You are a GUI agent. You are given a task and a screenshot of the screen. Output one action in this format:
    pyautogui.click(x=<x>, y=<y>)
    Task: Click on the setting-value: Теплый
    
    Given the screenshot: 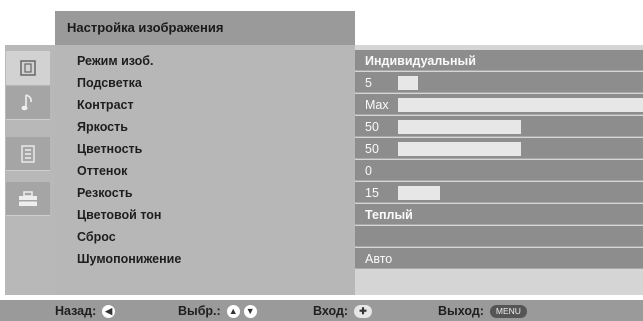 What is the action you would take?
    pyautogui.click(x=389, y=215)
    